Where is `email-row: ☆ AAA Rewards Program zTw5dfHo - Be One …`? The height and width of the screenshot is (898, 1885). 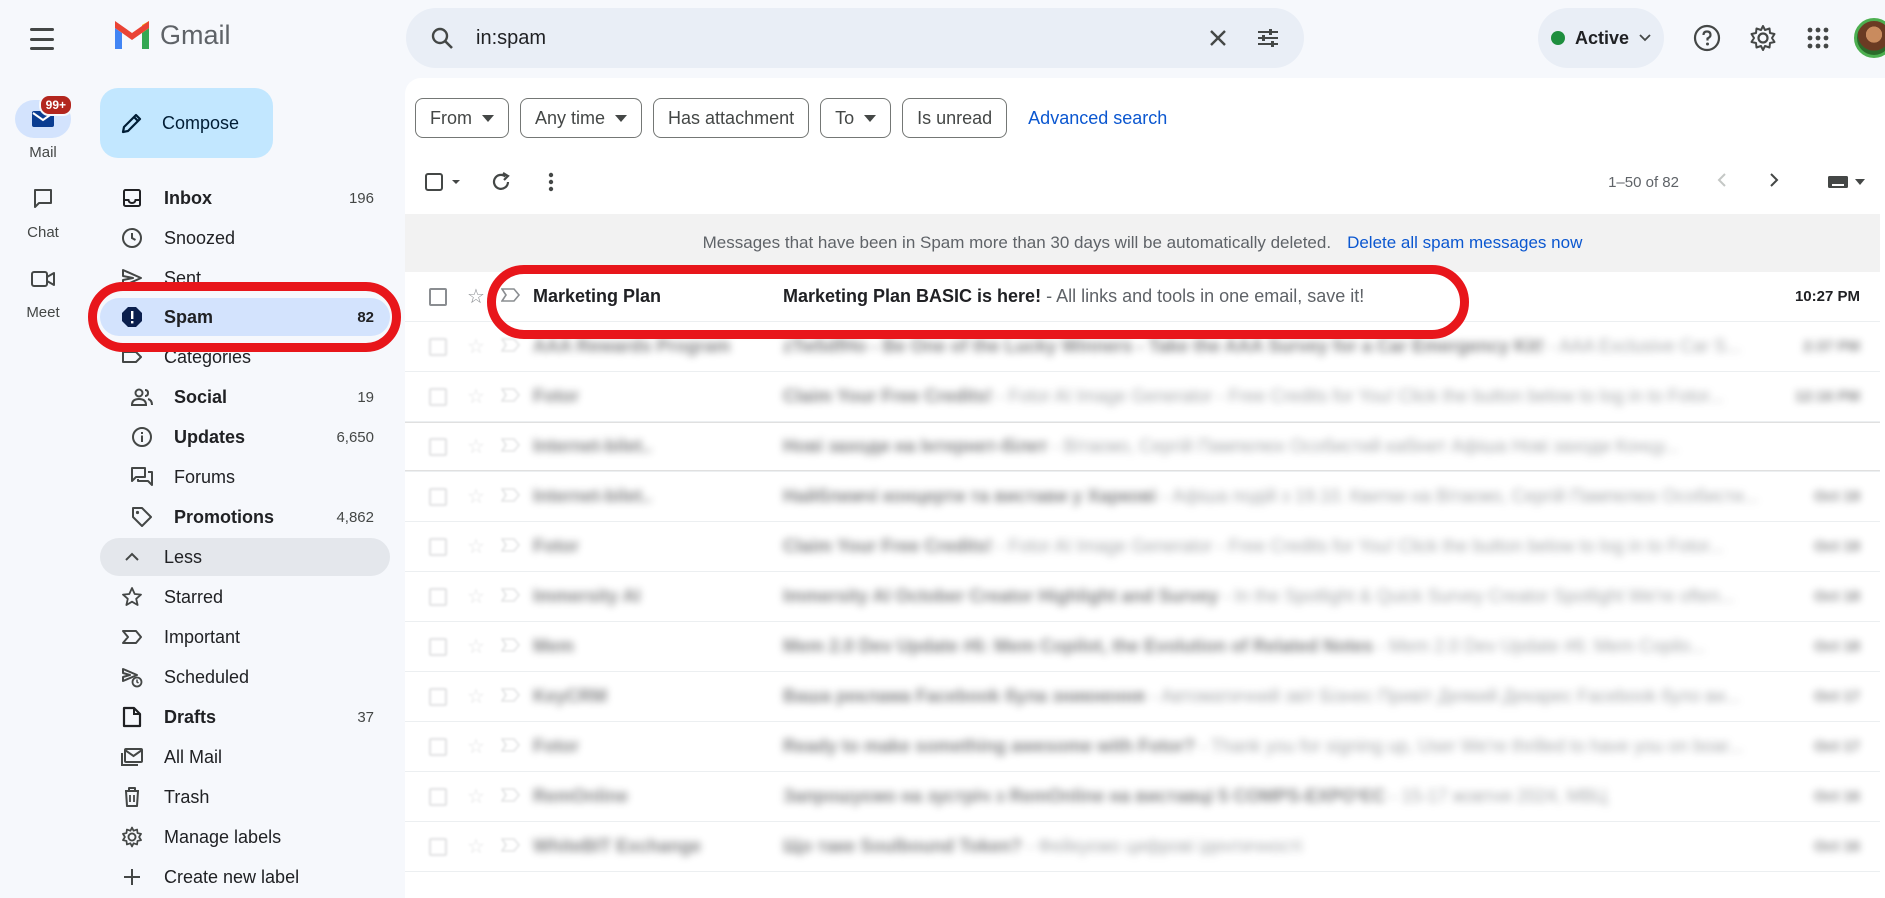
email-row: ☆ AAA Rewards Program zTw5dfHo - Be One … is located at coordinates (1142, 347).